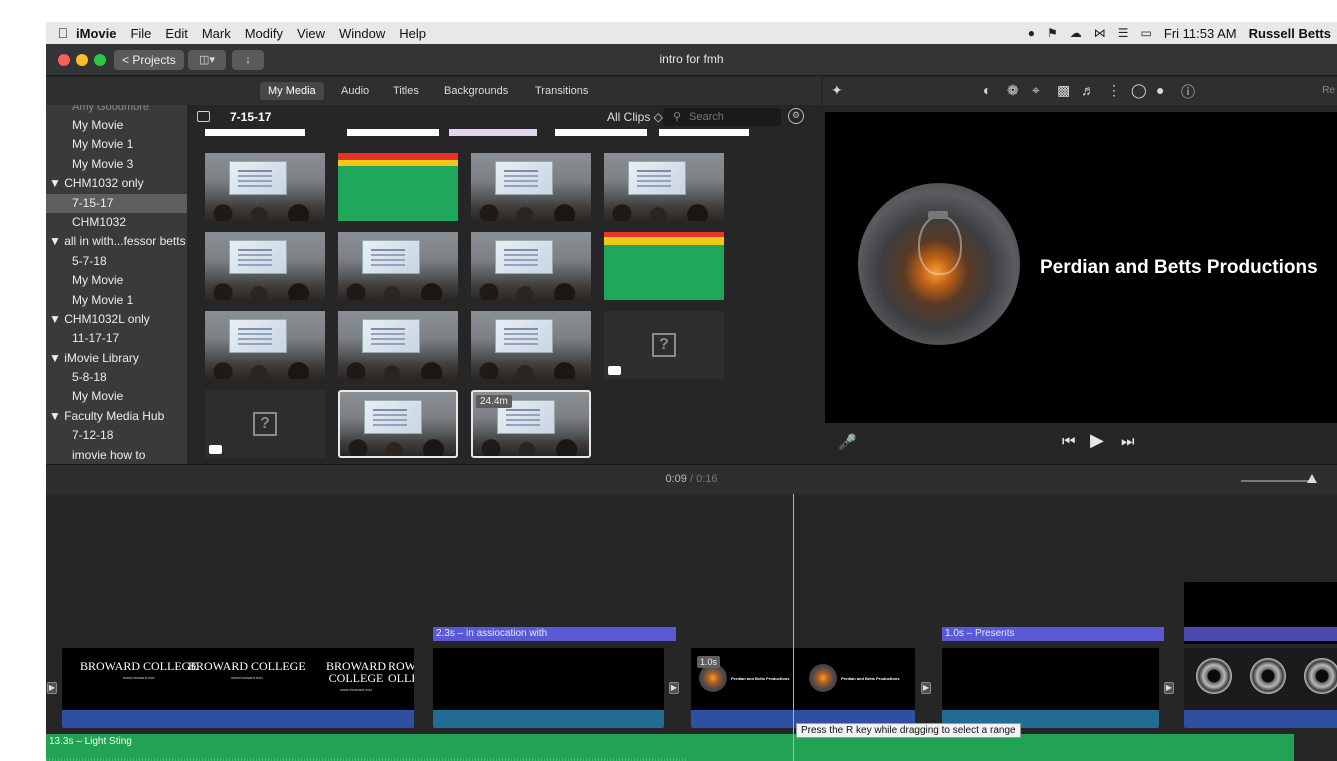  Describe the element at coordinates (1052, 33) in the screenshot. I see `status-flag-icon: ⚑` at that location.